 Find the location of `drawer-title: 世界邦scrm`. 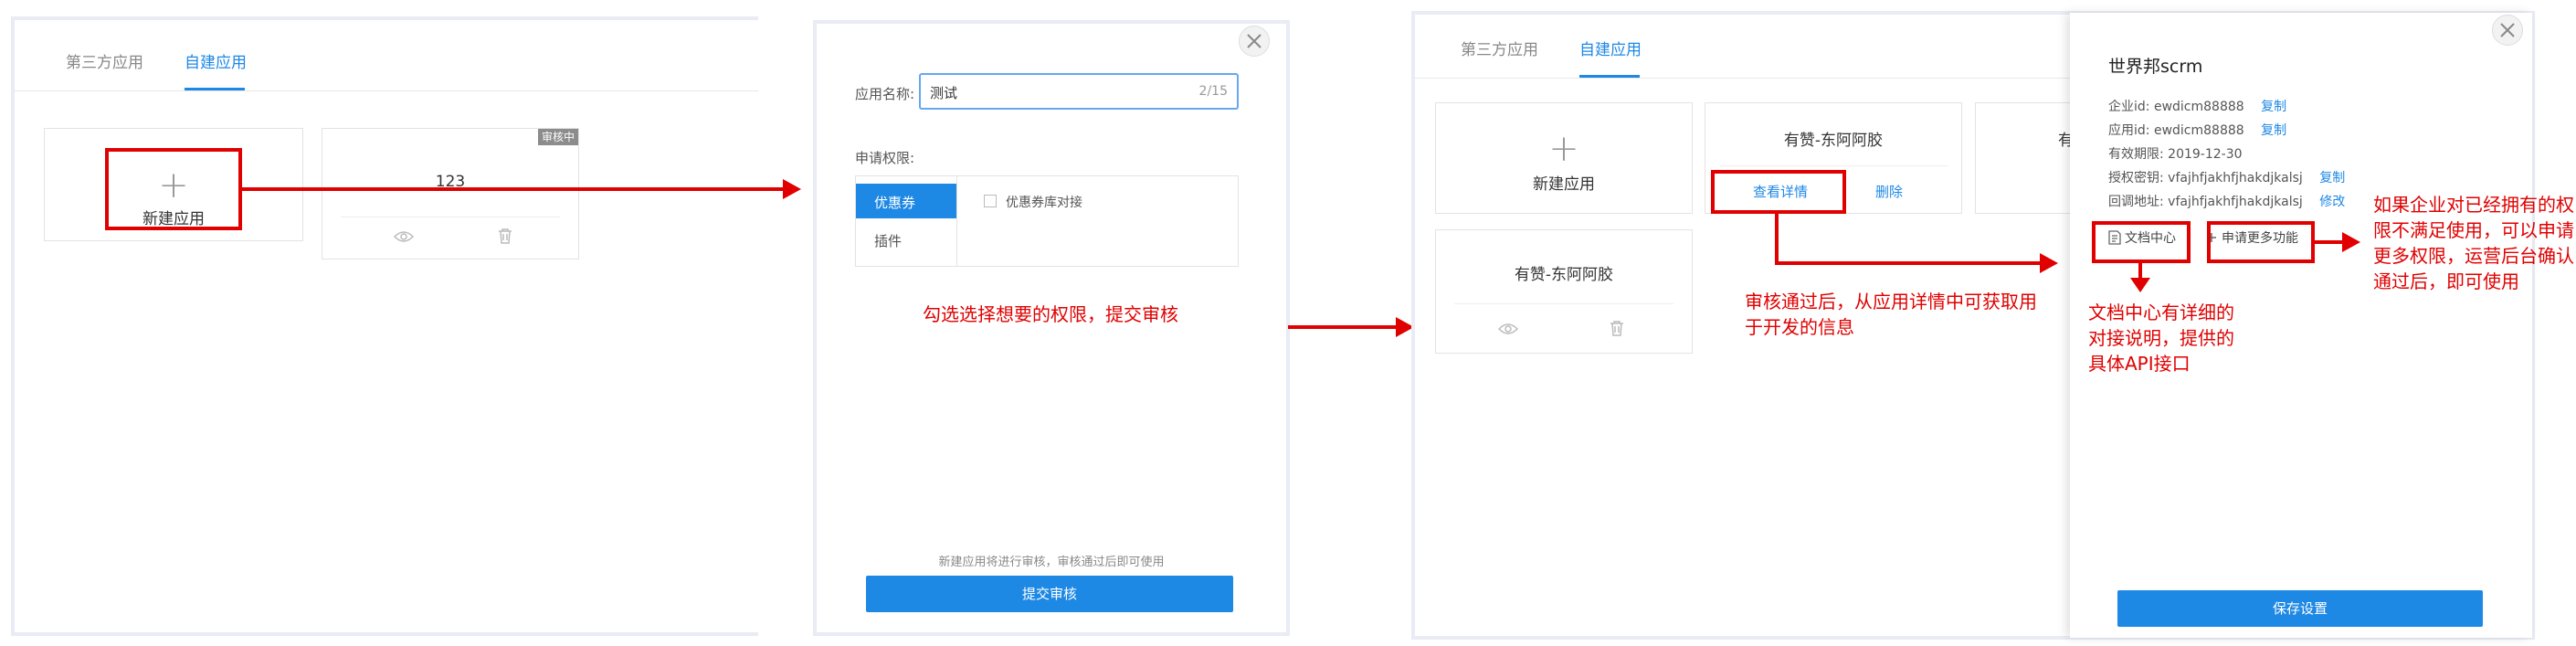

drawer-title: 世界邦scrm is located at coordinates (2155, 67).